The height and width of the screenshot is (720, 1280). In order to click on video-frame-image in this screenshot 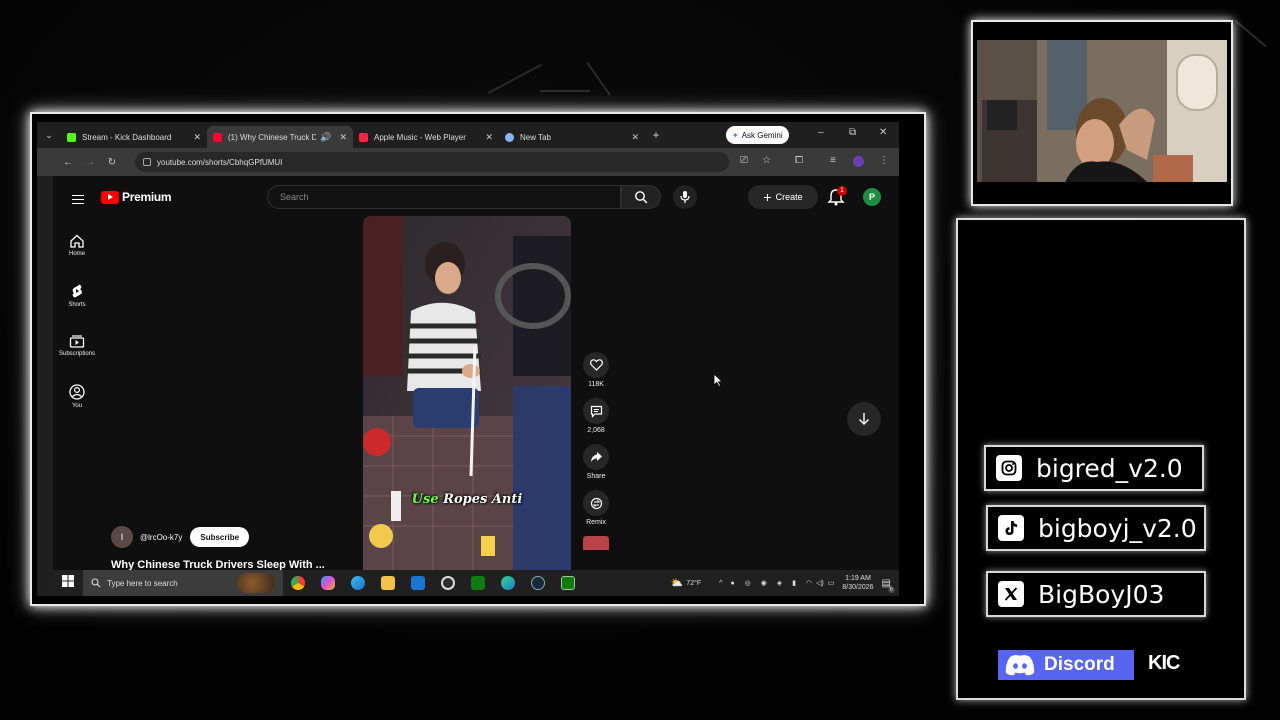, I will do `click(467, 393)`.